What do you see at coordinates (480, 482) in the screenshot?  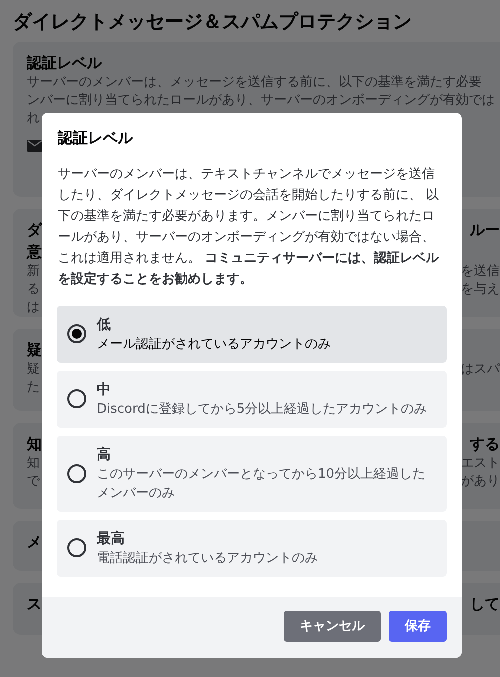 I see `card-text: があり` at bounding box center [480, 482].